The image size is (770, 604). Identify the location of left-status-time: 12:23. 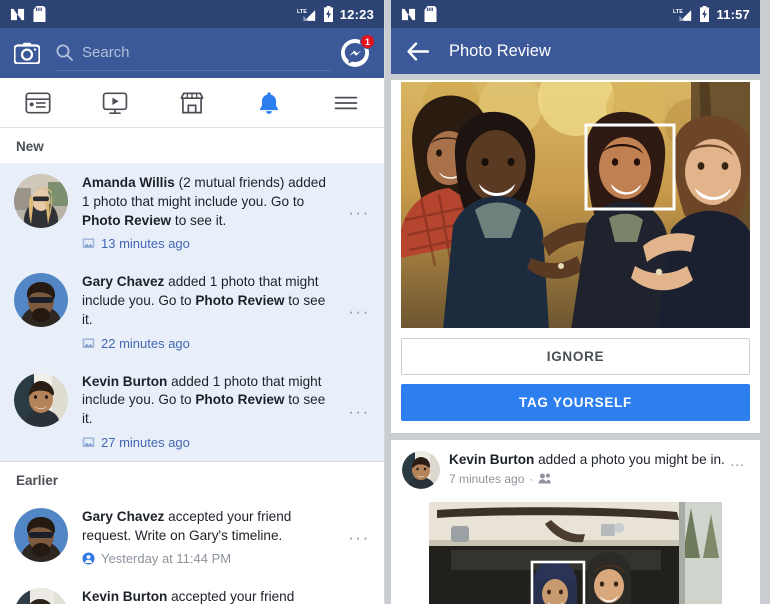
(356, 14).